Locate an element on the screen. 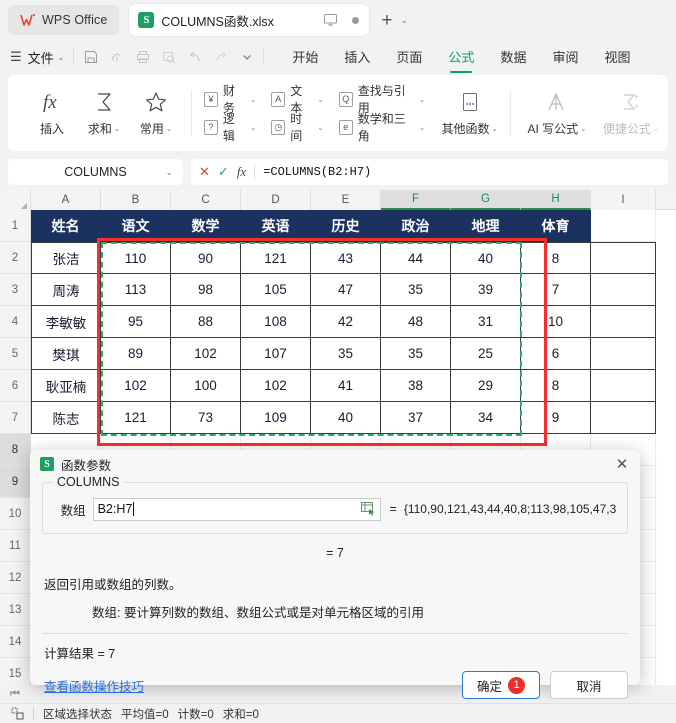 The height and width of the screenshot is (723, 676). tab-formula: 公式 is located at coordinates (461, 57).